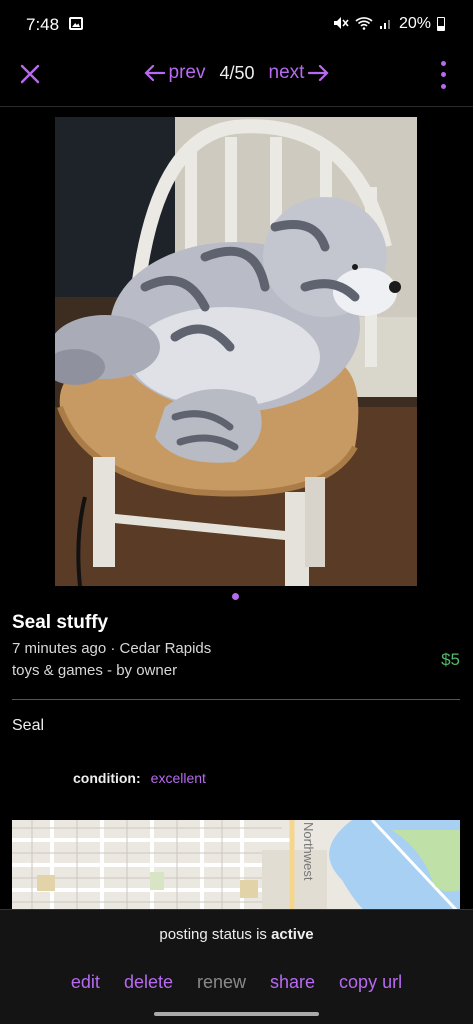  I want to click on posting-status: posting status is active, so click(236, 934).